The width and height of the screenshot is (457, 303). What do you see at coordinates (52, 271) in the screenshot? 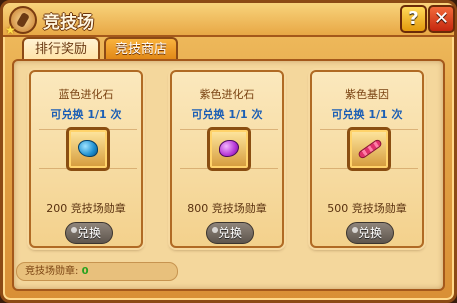
I see `medal-balance-label: 竞技场勋章:` at bounding box center [52, 271].